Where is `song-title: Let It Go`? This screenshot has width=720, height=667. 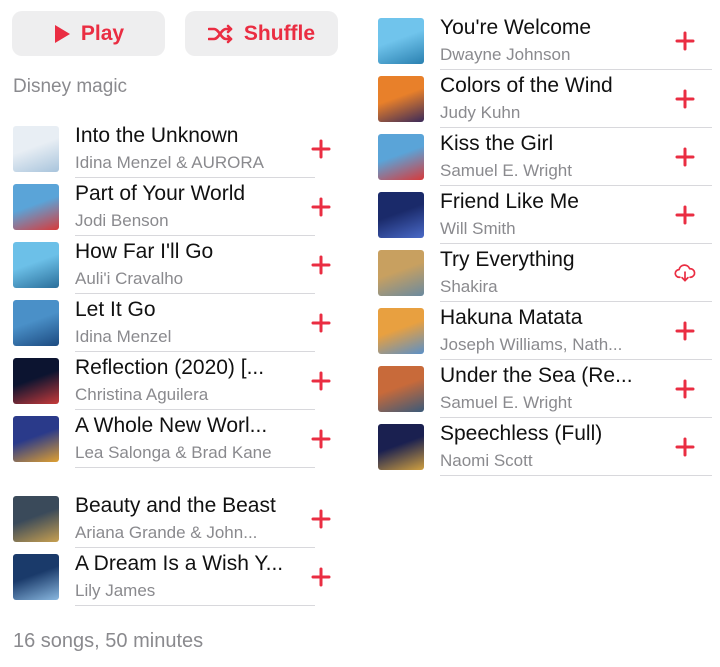
song-title: Let It Go is located at coordinates (115, 309).